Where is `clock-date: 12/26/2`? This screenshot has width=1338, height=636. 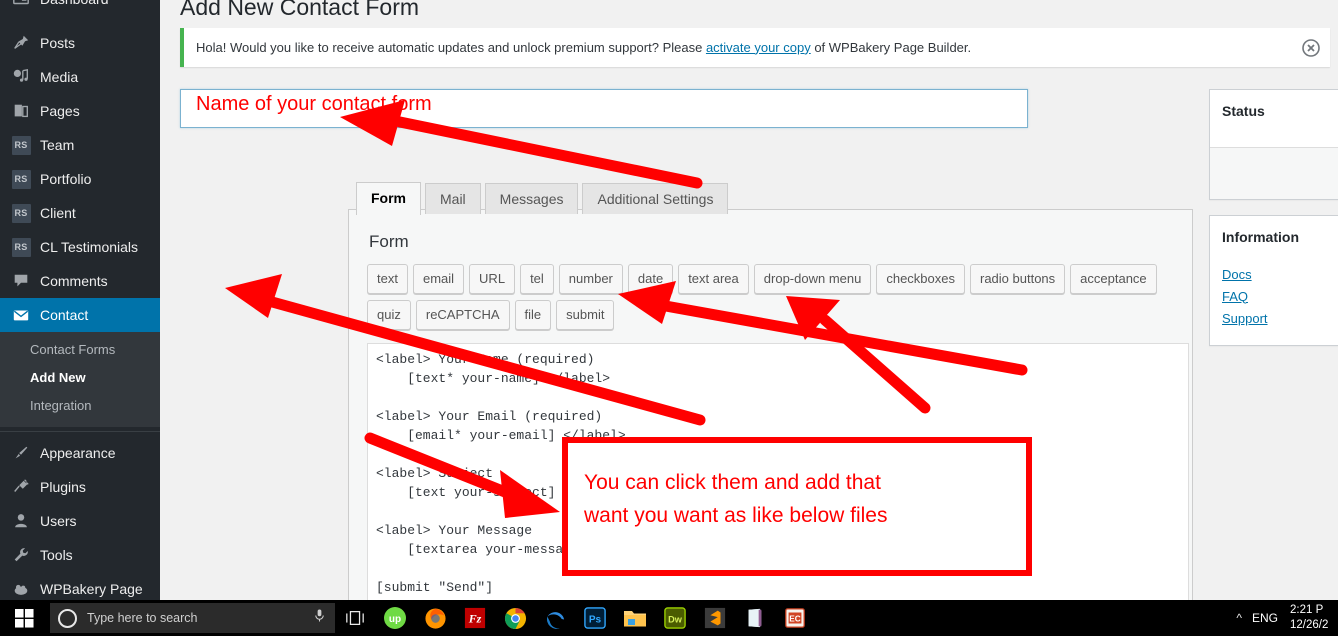
clock-date: 12/26/2 is located at coordinates (1309, 625).